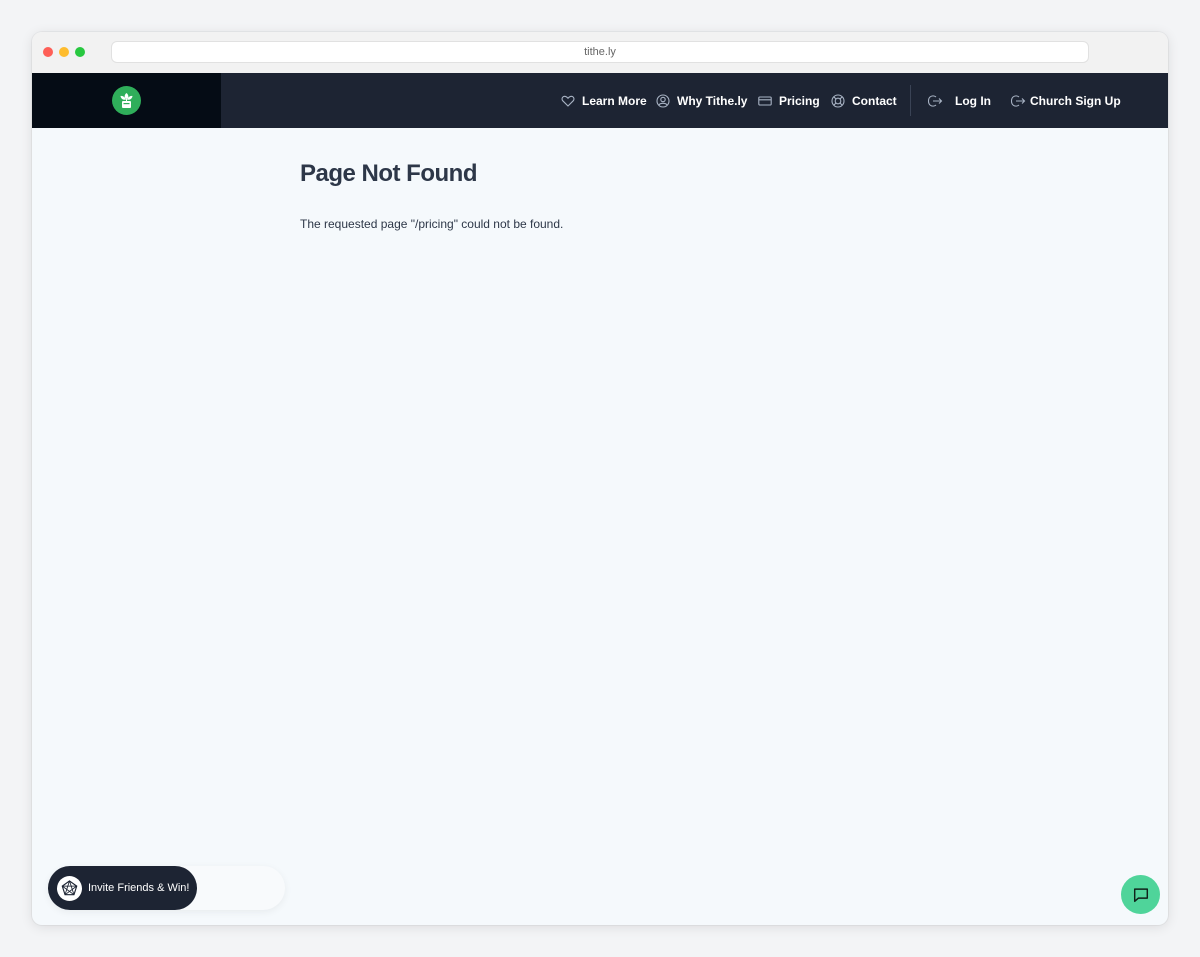 This screenshot has height=957, width=1200. I want to click on chat-button, so click(1140, 894).